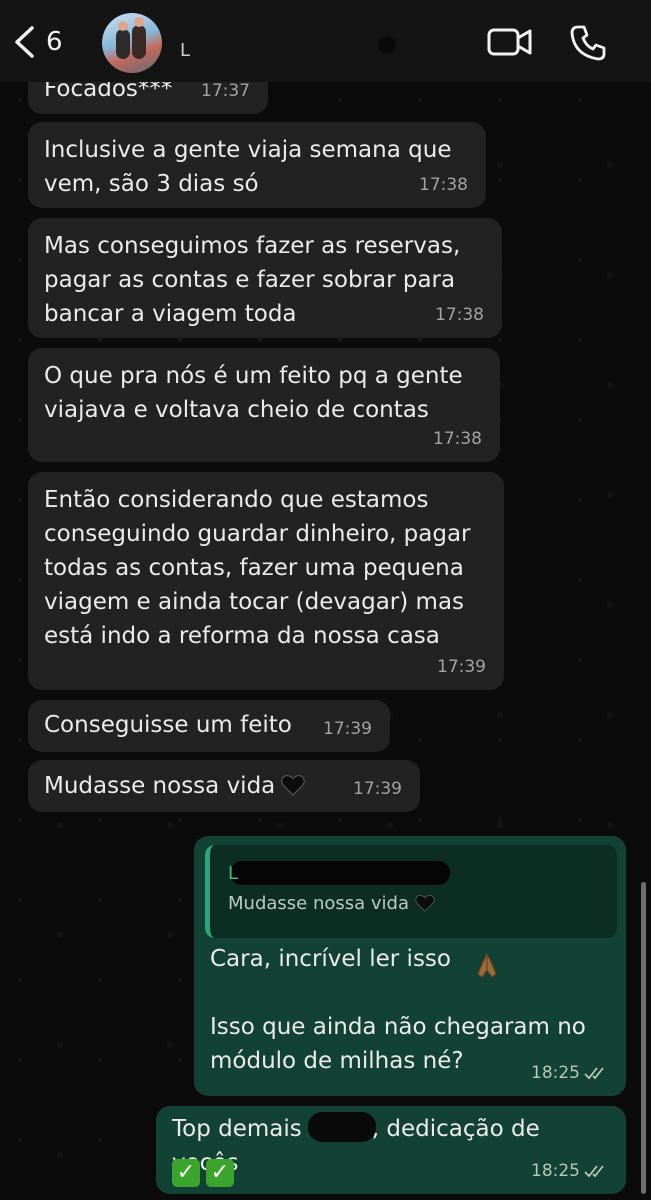  What do you see at coordinates (24, 42) in the screenshot?
I see `chevron-left-icon` at bounding box center [24, 42].